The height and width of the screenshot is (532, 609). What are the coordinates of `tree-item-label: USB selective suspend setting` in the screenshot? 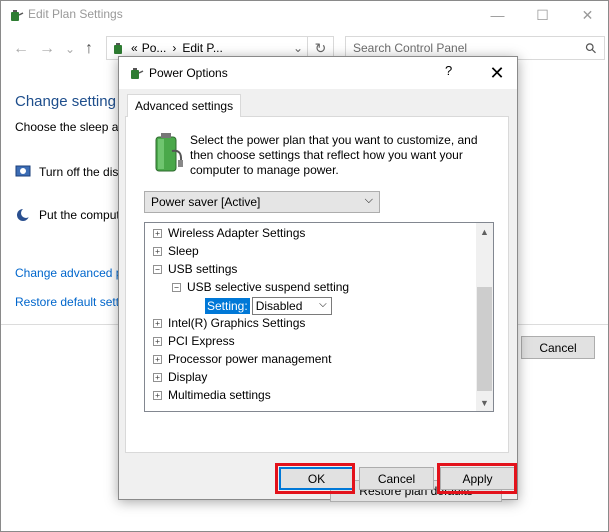 It's located at (268, 287).